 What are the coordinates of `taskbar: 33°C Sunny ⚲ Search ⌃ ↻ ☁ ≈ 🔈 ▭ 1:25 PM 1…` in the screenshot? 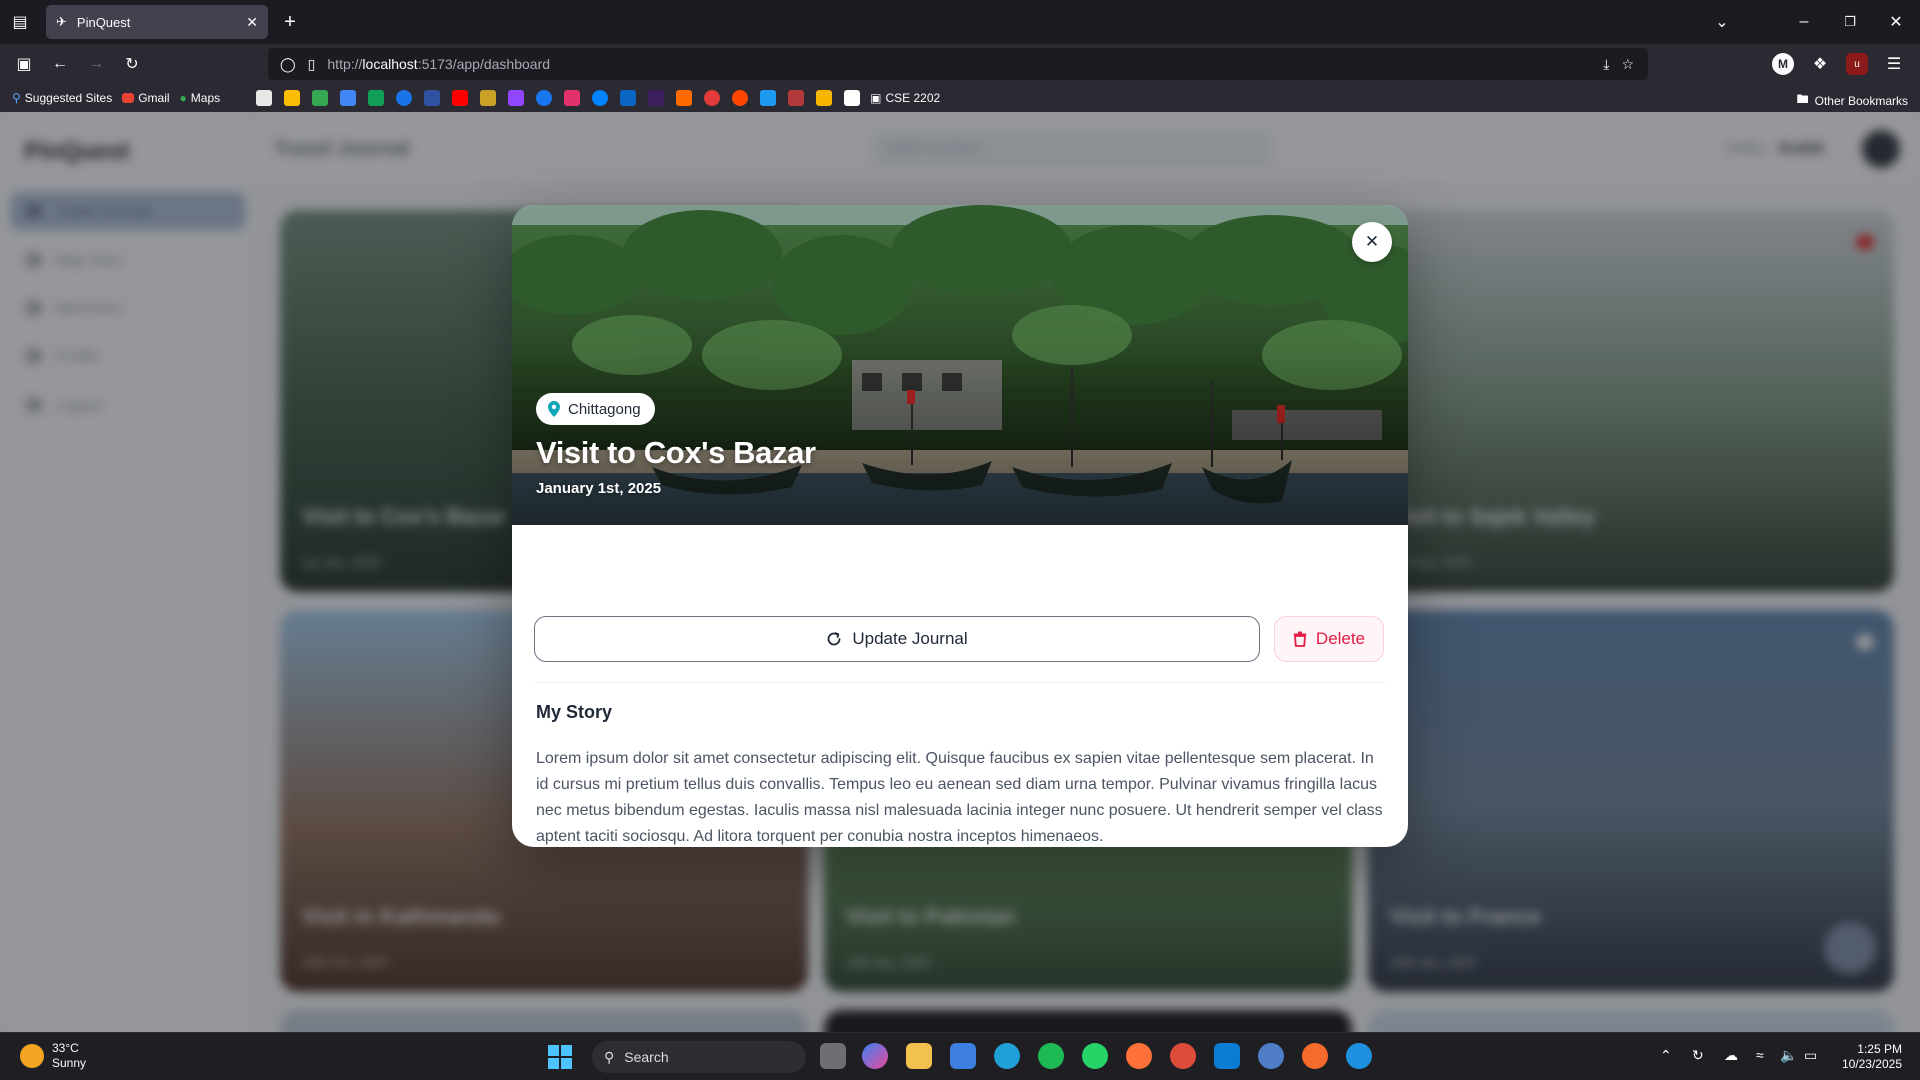 It's located at (960, 1056).